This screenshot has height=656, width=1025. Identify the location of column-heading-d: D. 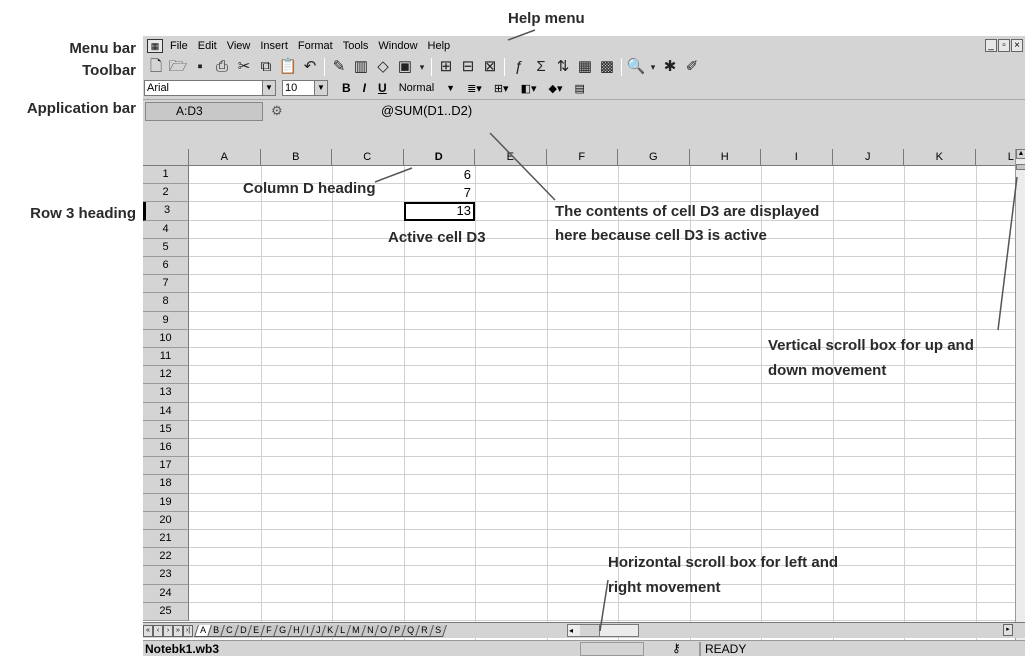
(439, 157).